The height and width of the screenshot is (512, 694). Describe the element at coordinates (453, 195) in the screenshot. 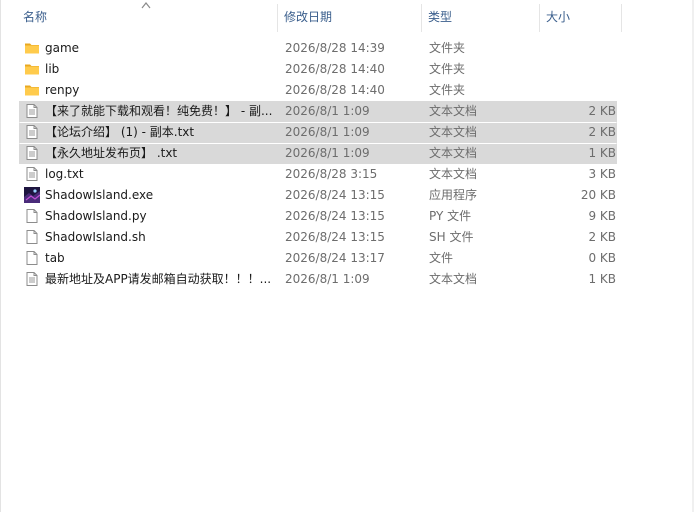

I see `file-type: 应用程序` at that location.